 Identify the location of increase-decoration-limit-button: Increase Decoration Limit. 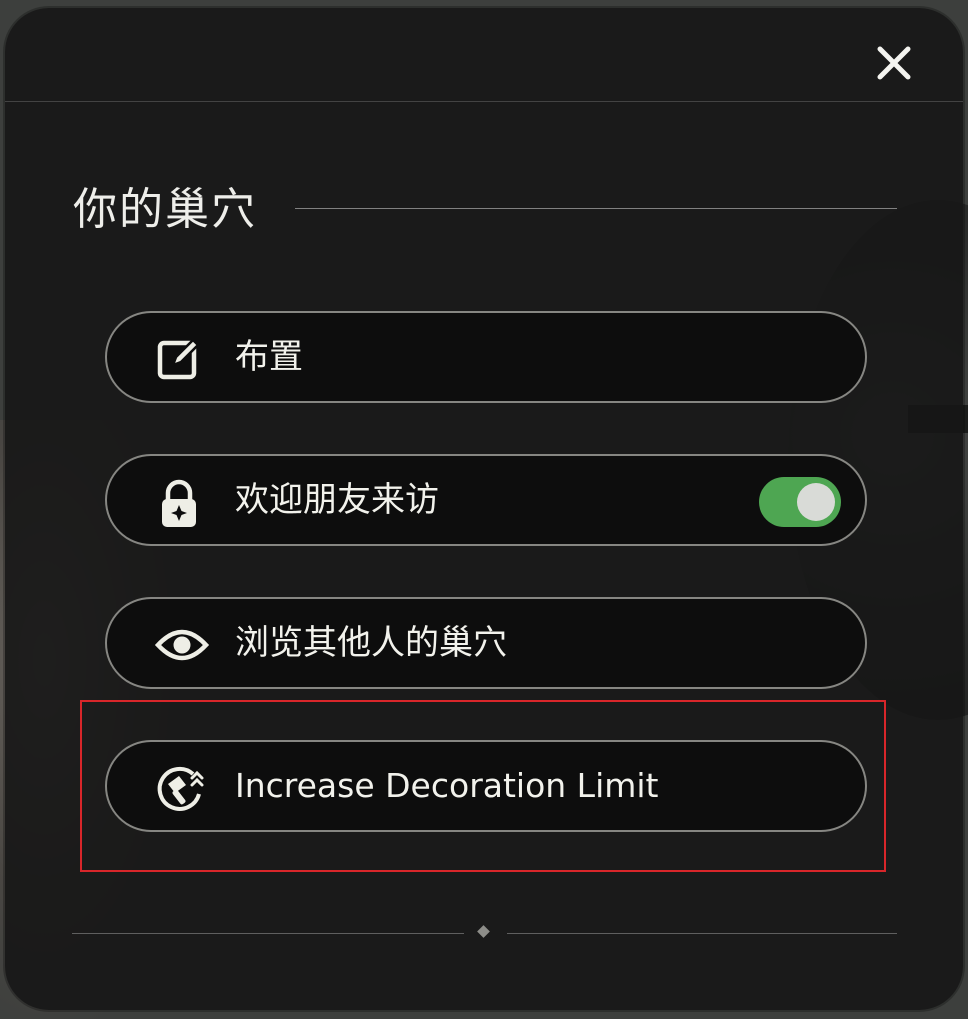
(486, 786).